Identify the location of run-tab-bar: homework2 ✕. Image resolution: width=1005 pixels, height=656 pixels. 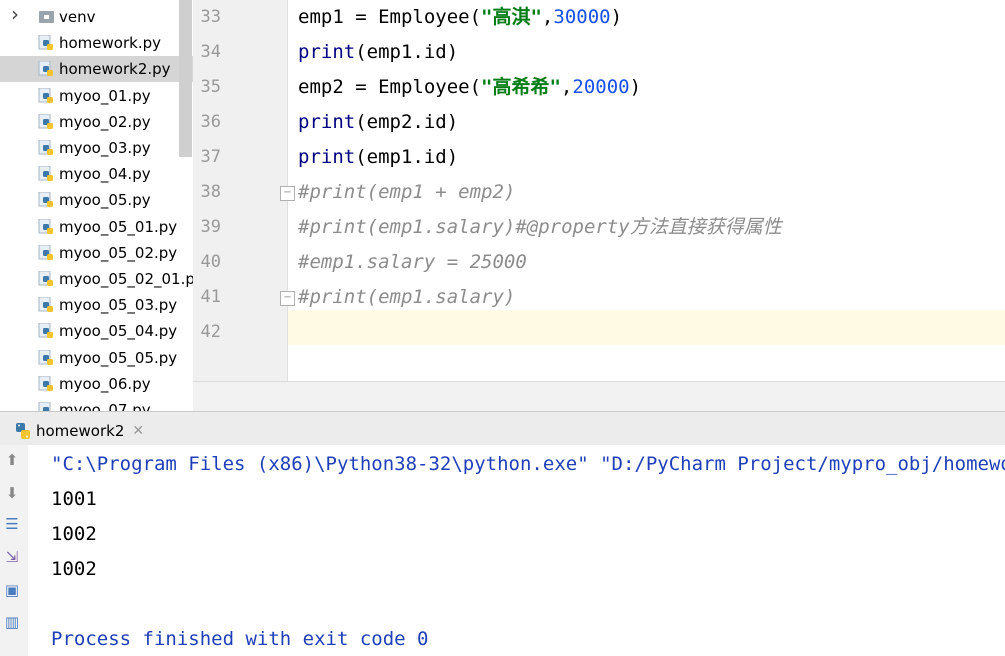
(502, 428).